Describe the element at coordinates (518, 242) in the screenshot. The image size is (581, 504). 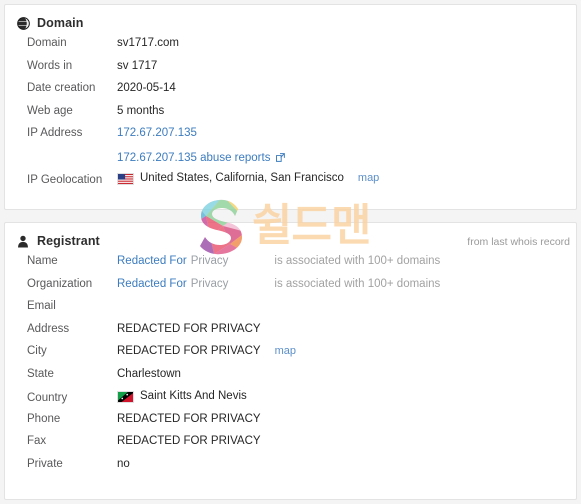
I see `whois-source-note: from last whois record` at that location.